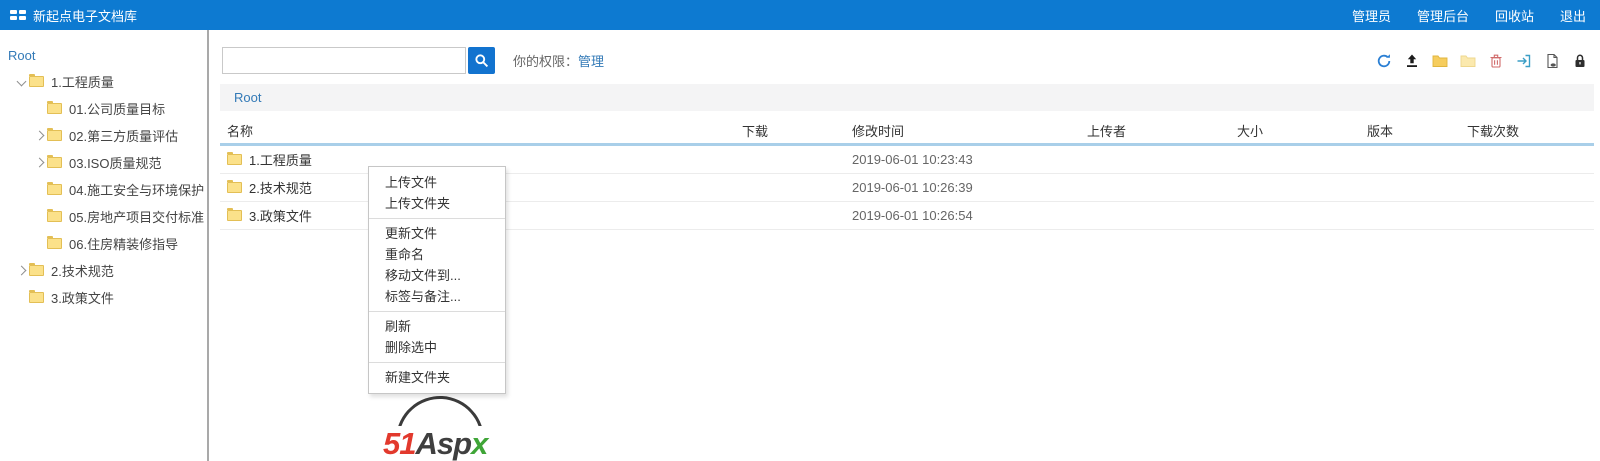 The height and width of the screenshot is (461, 1600). Describe the element at coordinates (115, 163) in the screenshot. I see `tree-node-label: 03.ISO质量规范` at that location.